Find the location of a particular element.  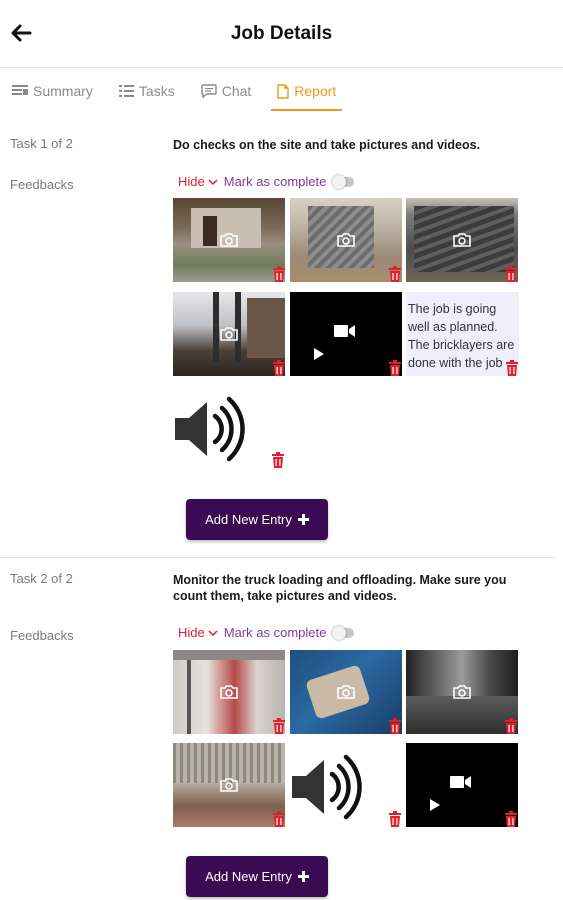

doorway is located at coordinates (210, 231).